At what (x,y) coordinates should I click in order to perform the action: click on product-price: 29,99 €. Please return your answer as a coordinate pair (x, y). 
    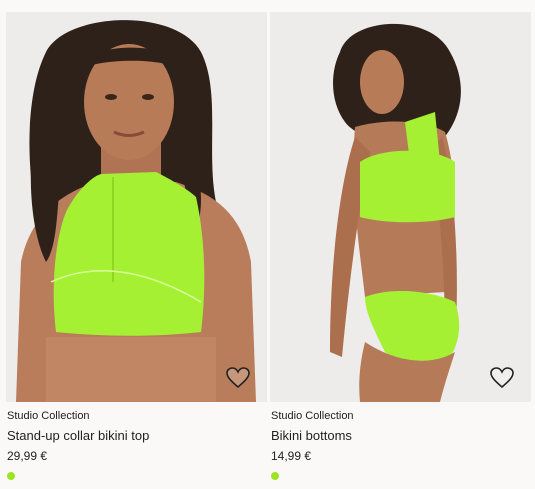
    Looking at the image, I should click on (27, 456).